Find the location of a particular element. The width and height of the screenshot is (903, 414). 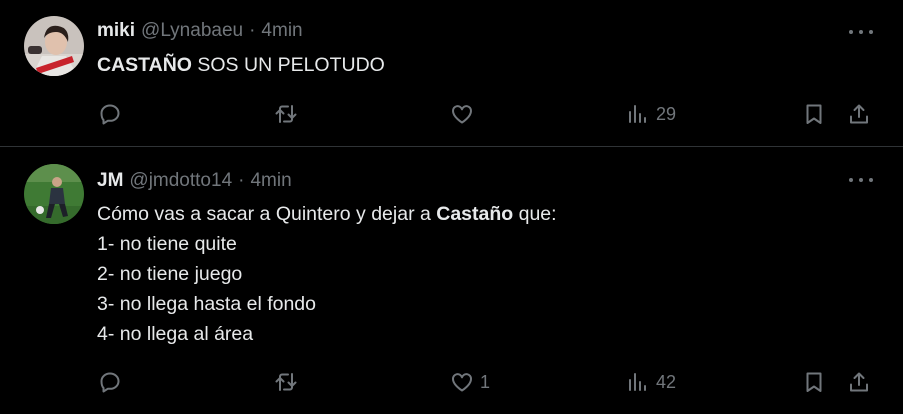

text-line: que: is located at coordinates (535, 214).